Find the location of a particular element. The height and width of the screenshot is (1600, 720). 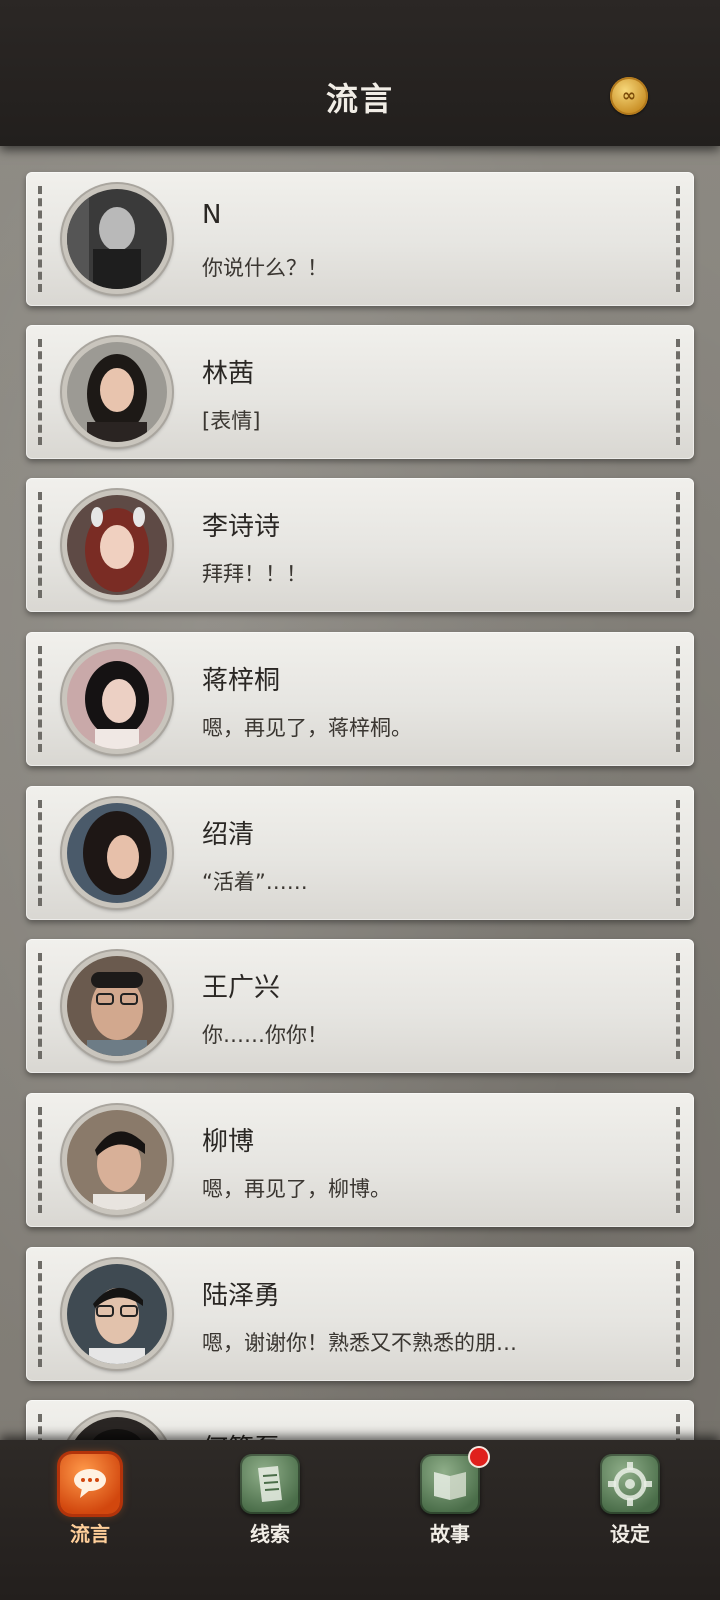

tab-label: 流言 is located at coordinates (90, 1534).